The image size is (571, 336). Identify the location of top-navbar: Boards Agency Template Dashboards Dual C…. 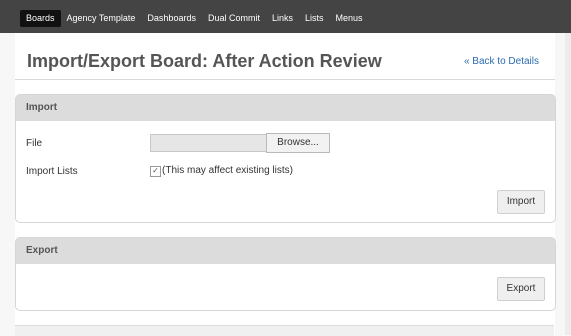
(285, 16).